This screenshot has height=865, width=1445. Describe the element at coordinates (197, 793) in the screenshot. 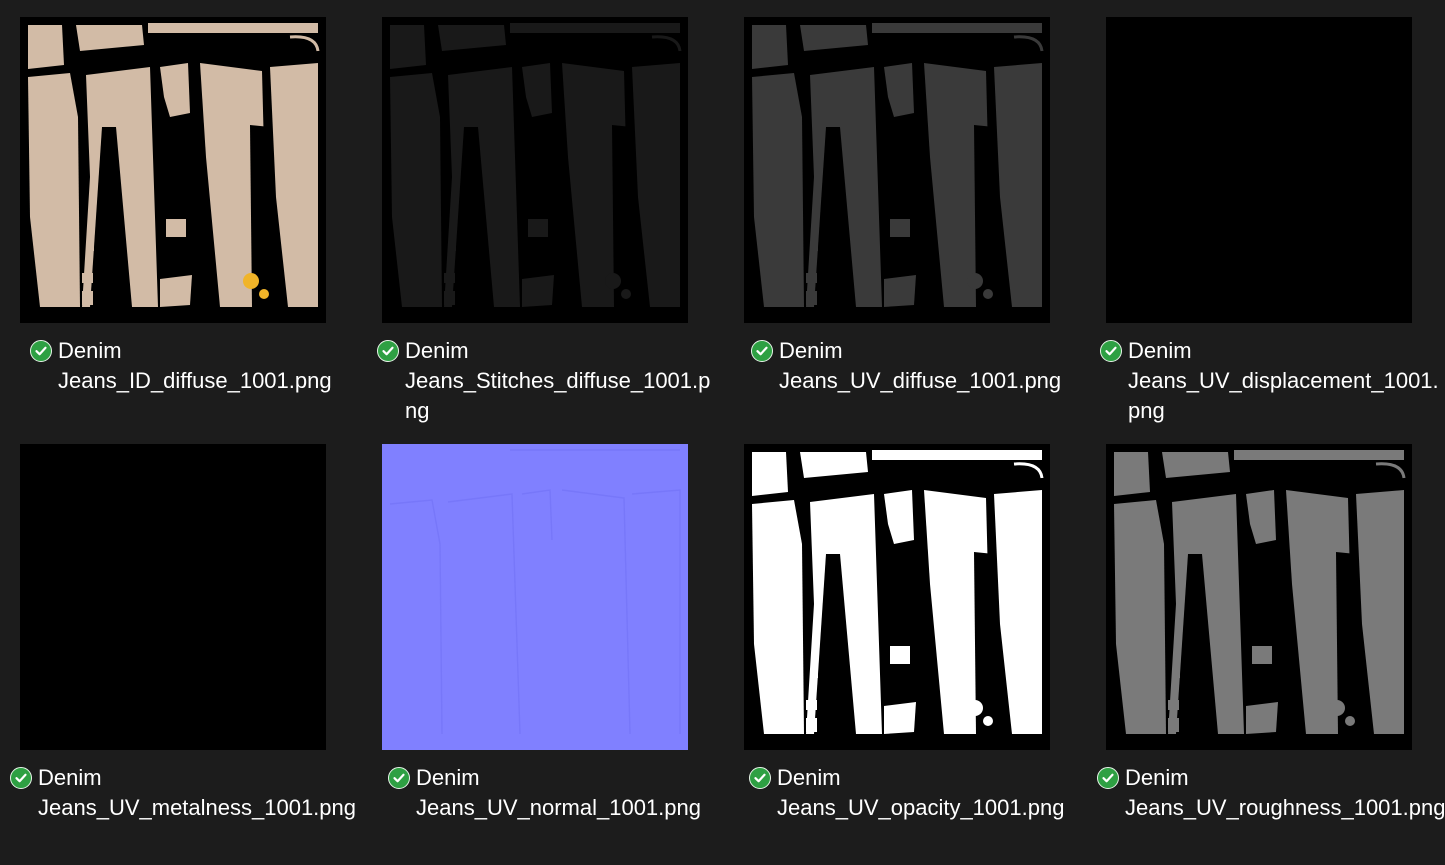

I see `file-name-label: Denim Jeans_UV_metalness_1001.png` at that location.